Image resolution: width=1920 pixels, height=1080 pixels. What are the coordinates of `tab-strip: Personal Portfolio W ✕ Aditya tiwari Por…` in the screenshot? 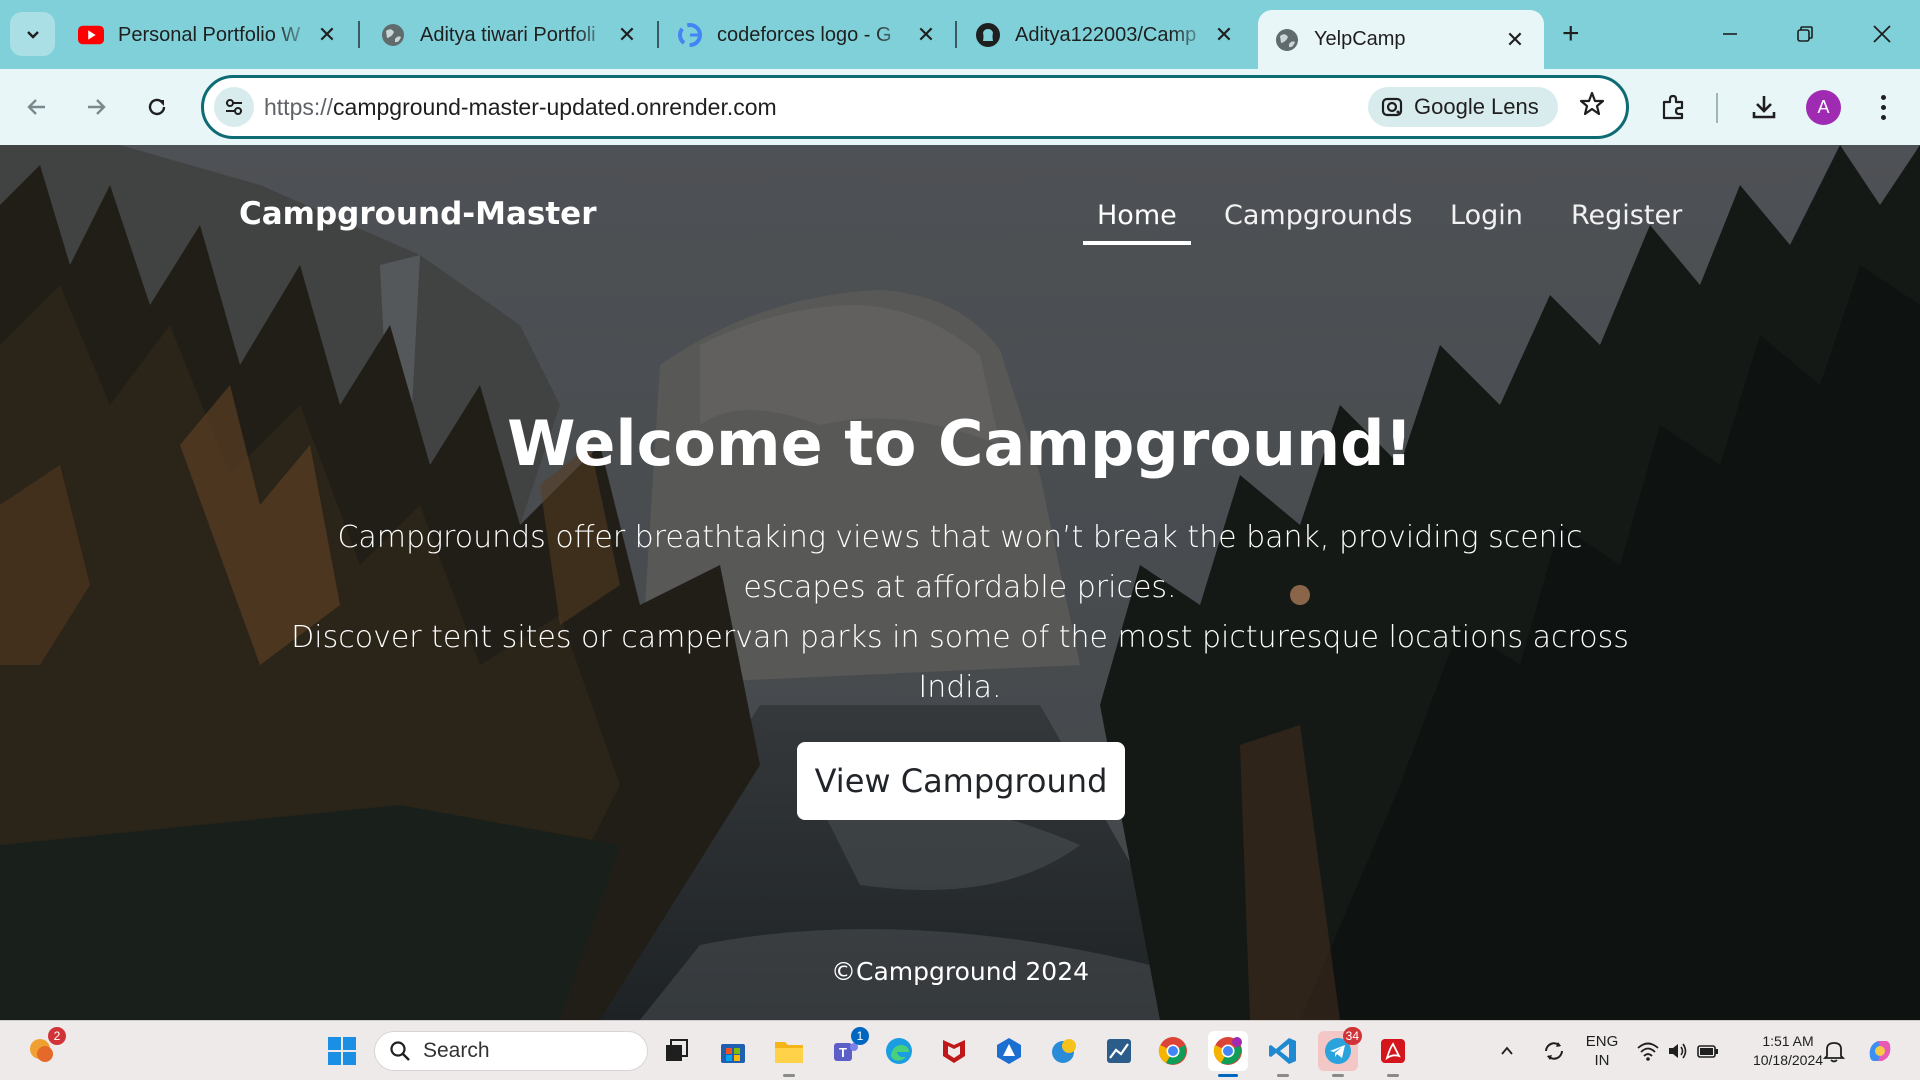 It's located at (960, 34).